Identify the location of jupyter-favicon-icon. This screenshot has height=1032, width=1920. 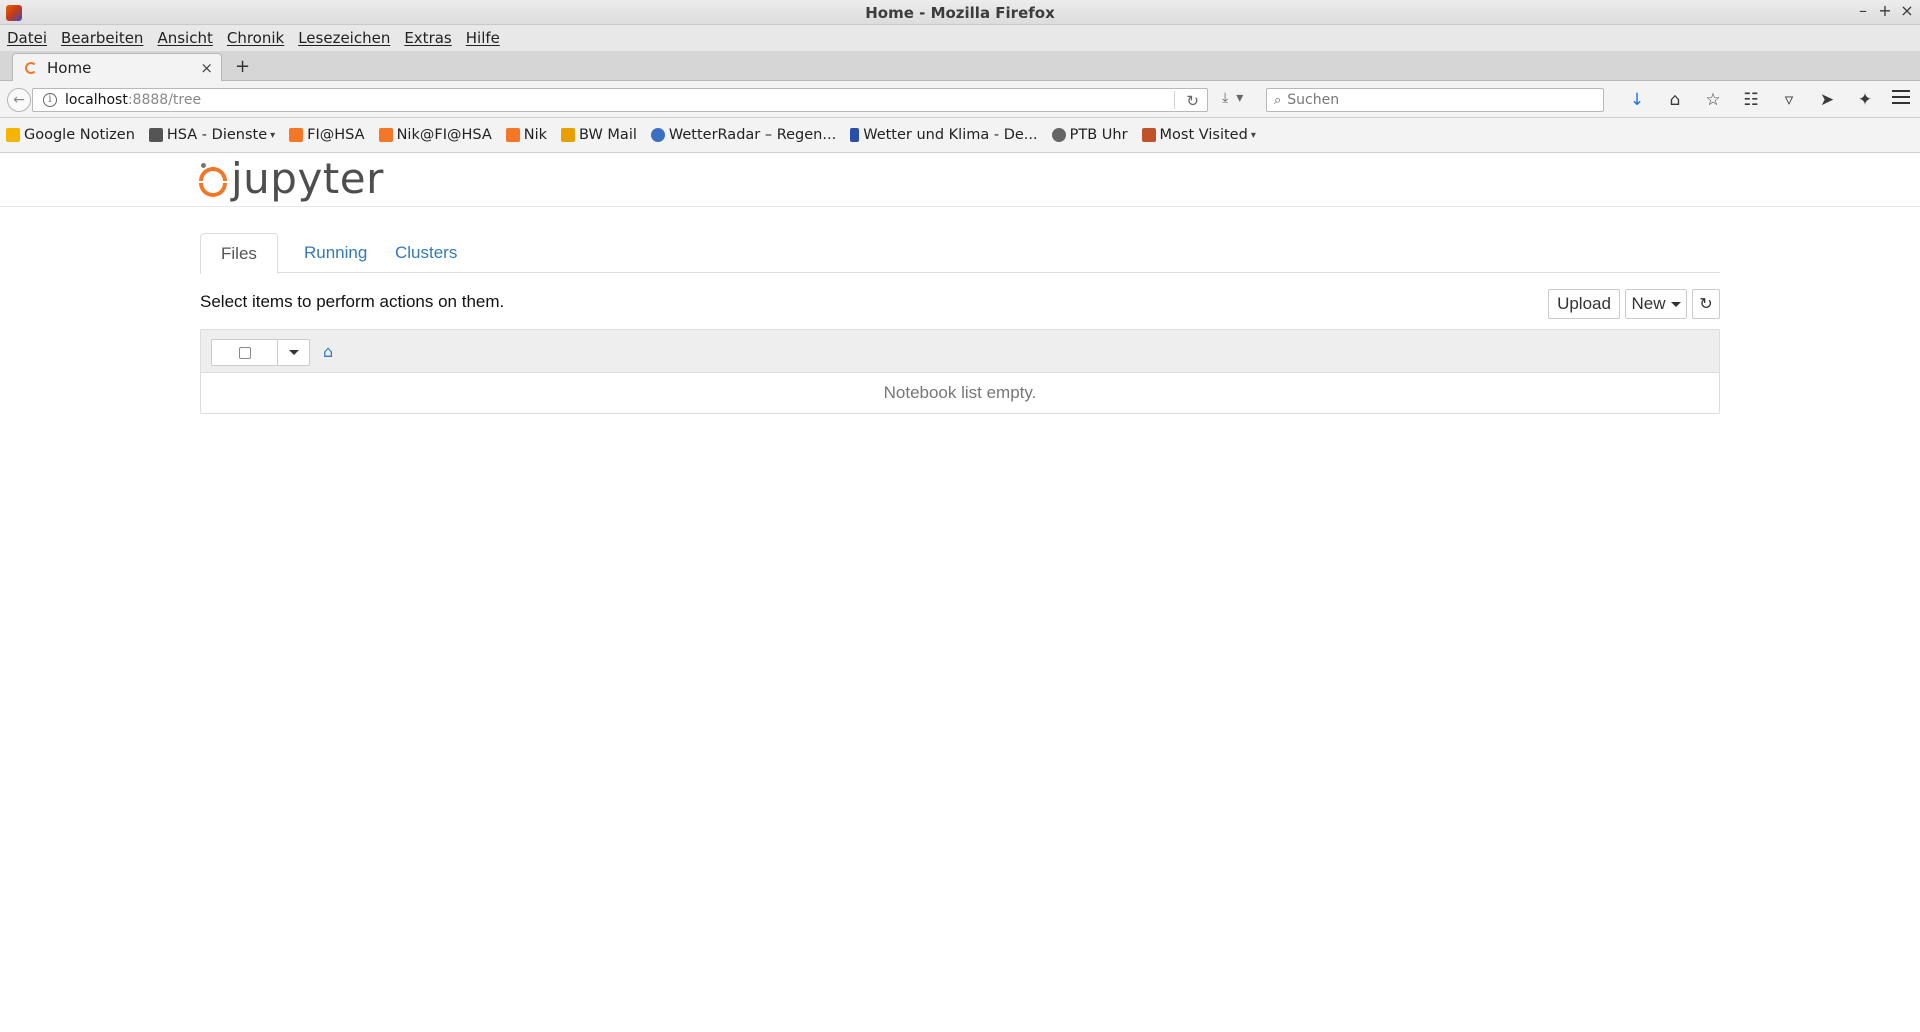
(31, 68).